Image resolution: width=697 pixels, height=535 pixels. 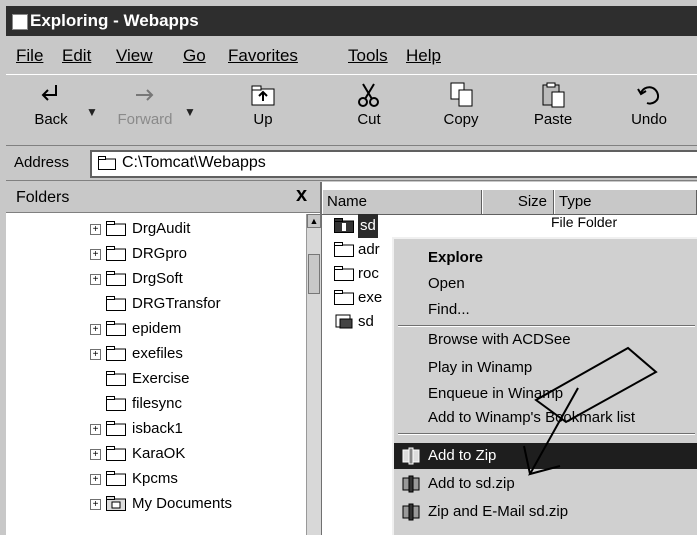 What do you see at coordinates (263, 119) in the screenshot?
I see `up-label: Up` at bounding box center [263, 119].